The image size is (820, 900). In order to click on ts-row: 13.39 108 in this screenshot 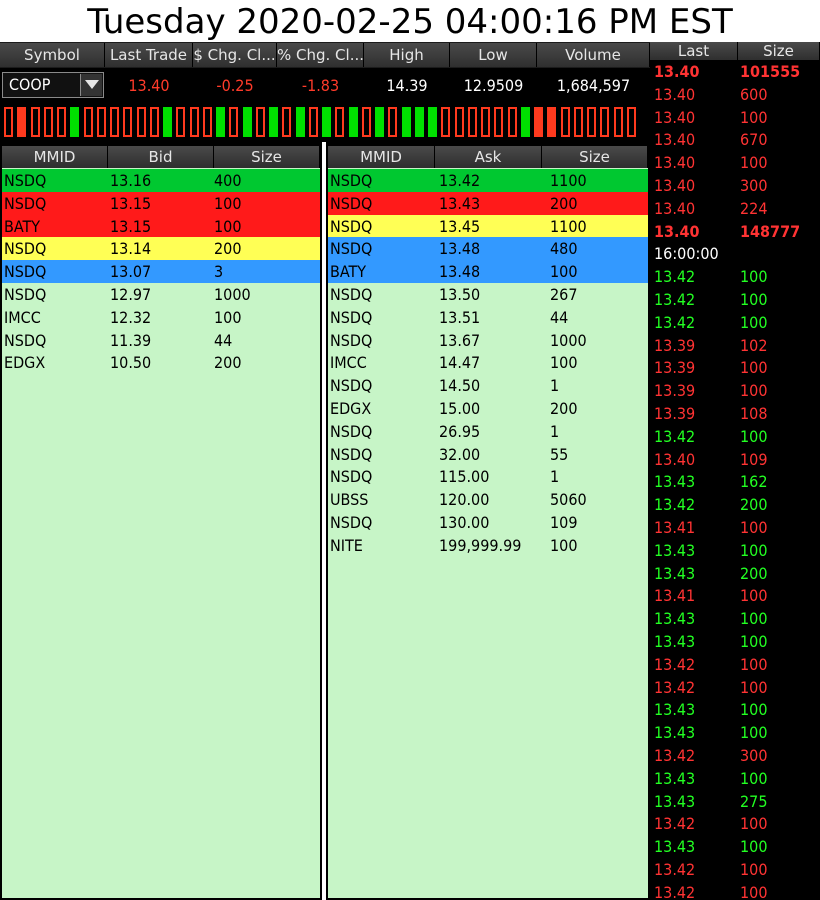, I will do `click(735, 414)`.